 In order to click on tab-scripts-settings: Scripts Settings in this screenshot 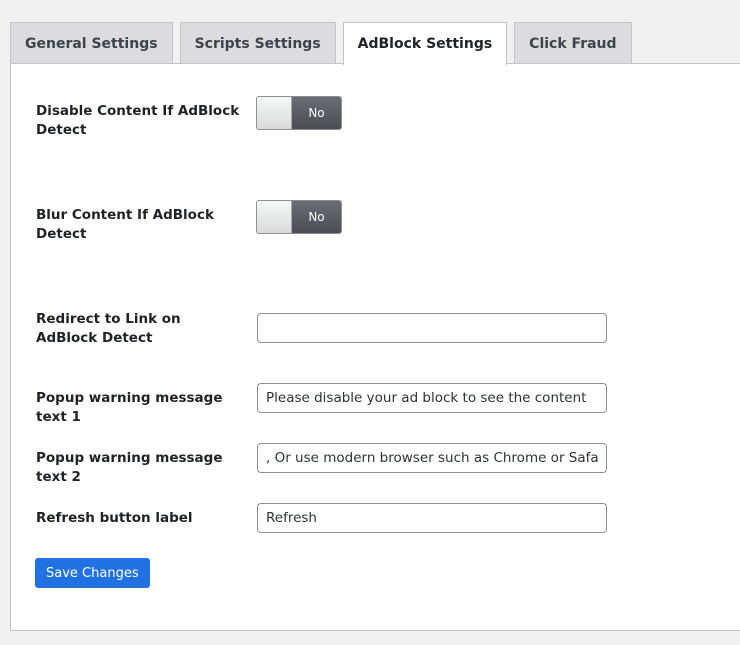, I will do `click(257, 43)`.